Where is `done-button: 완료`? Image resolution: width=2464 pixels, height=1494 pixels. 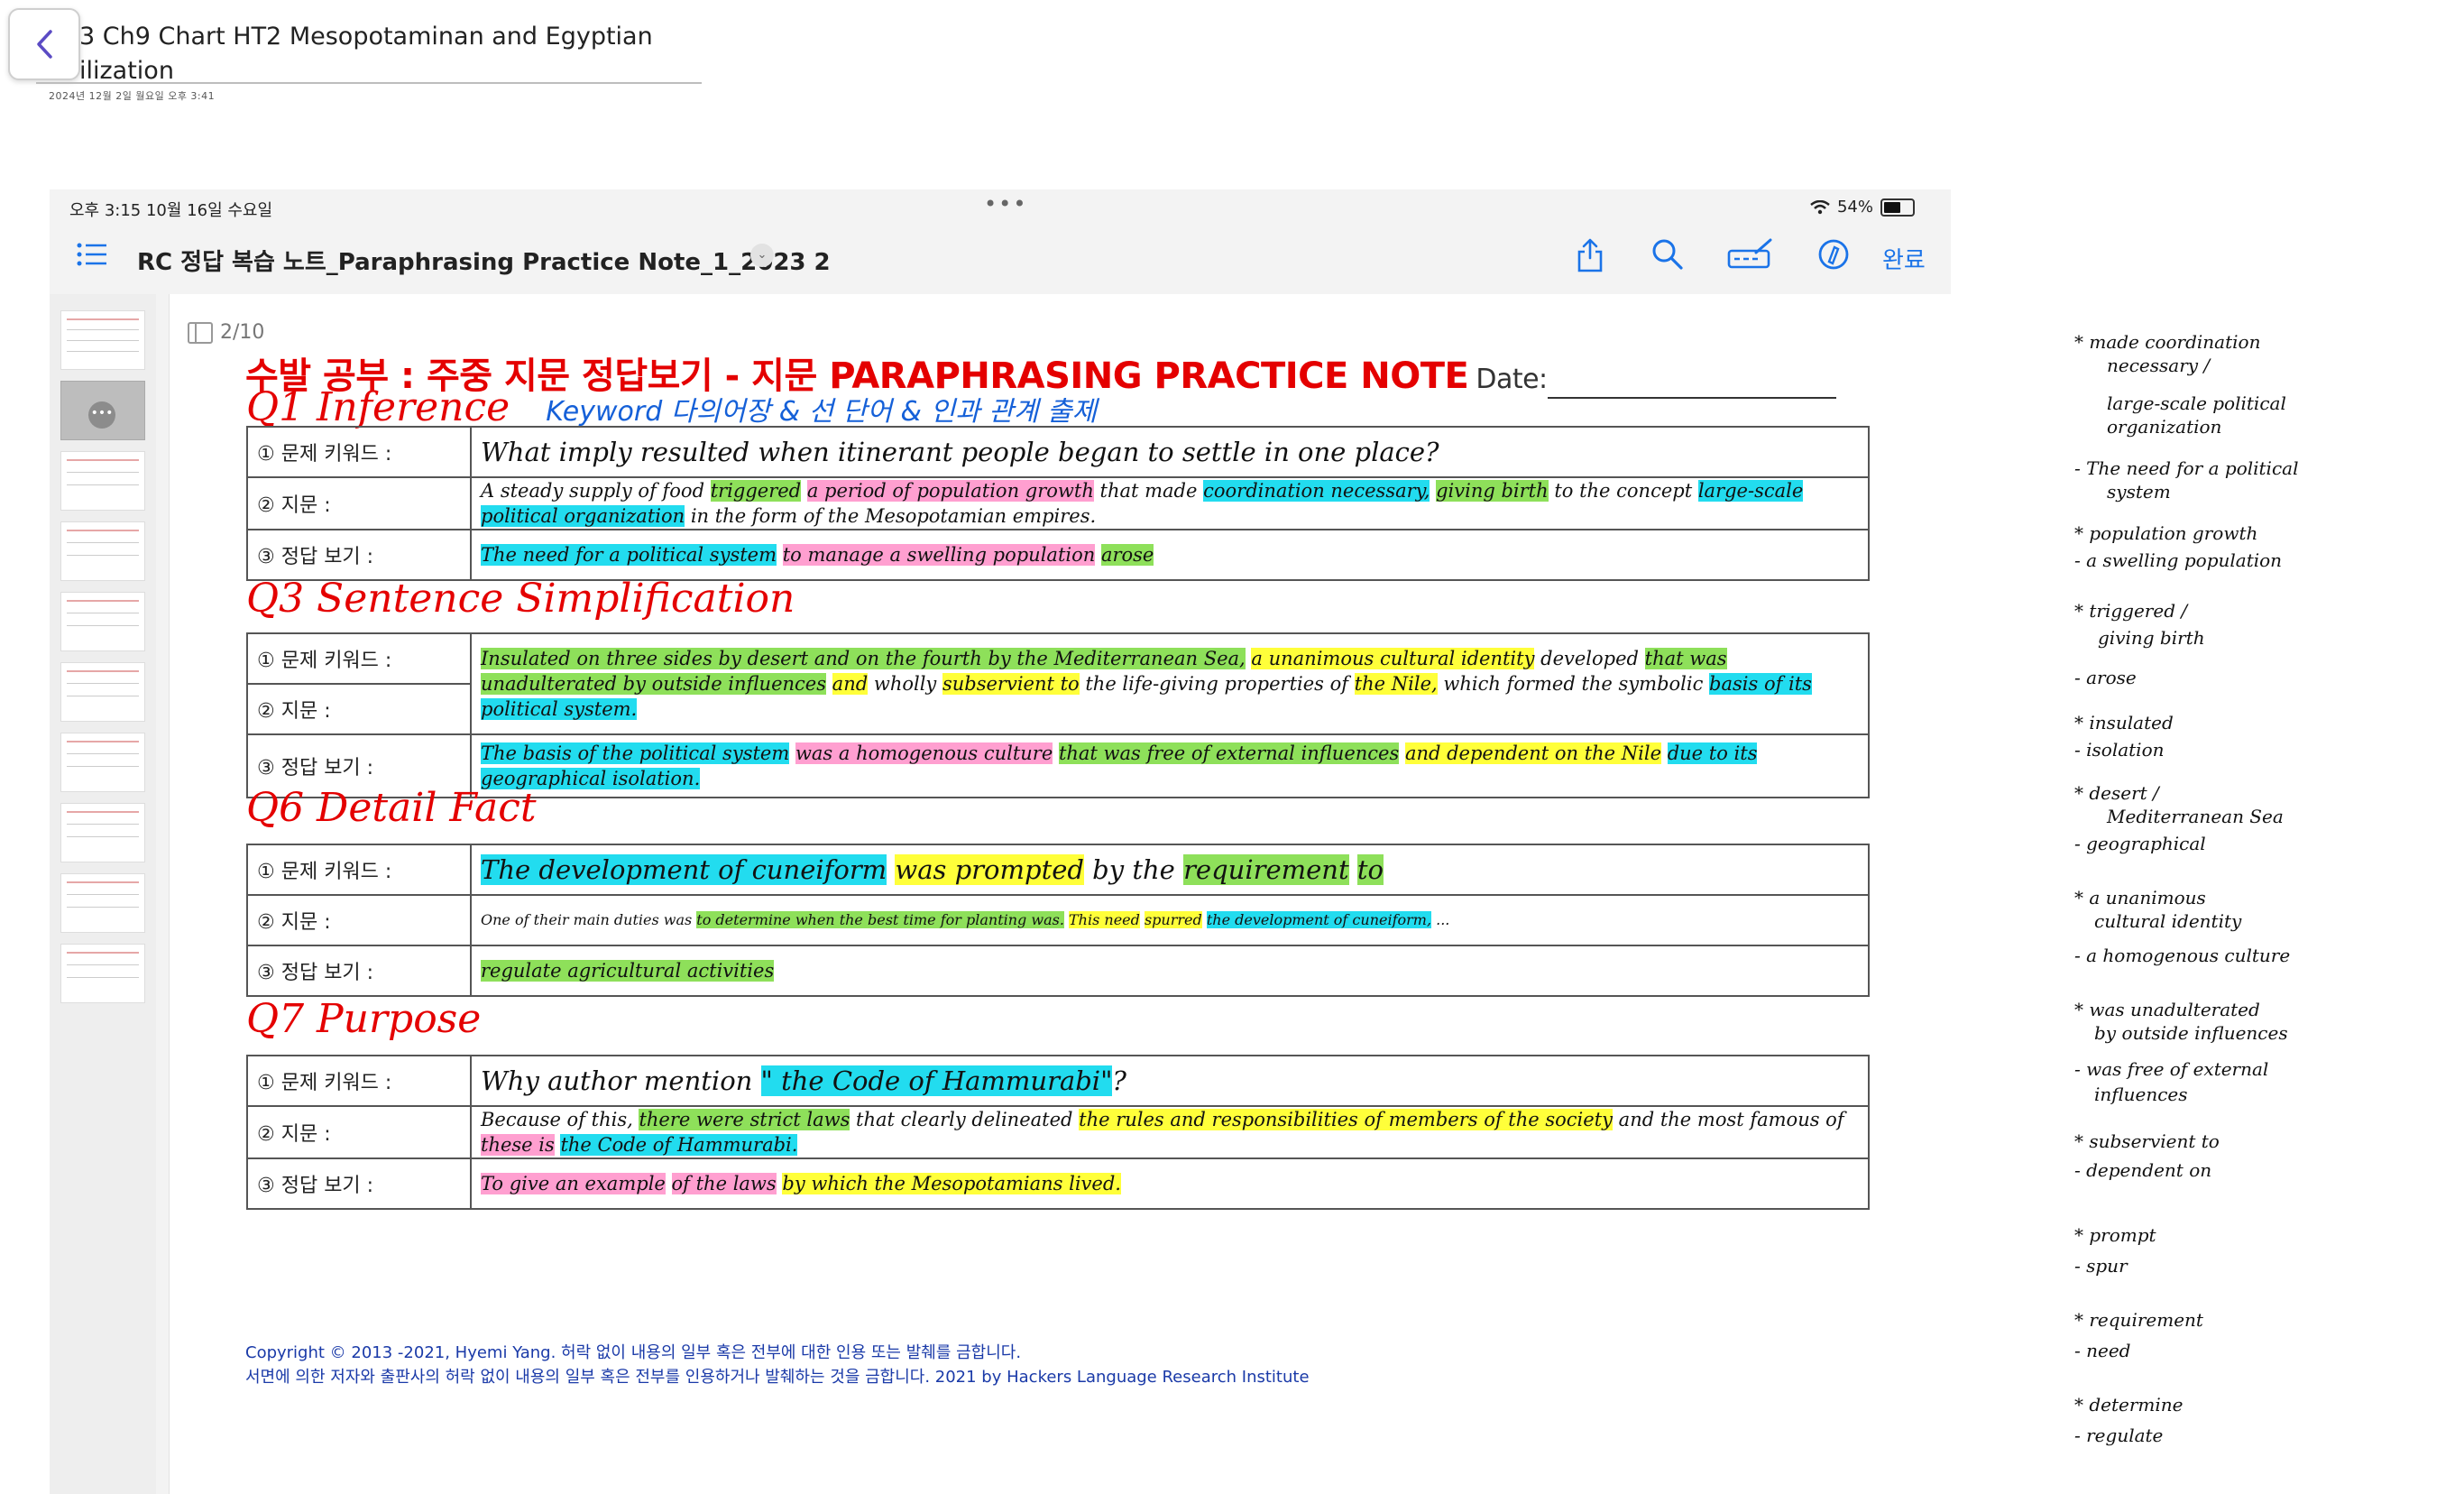 done-button: 완료 is located at coordinates (1904, 258).